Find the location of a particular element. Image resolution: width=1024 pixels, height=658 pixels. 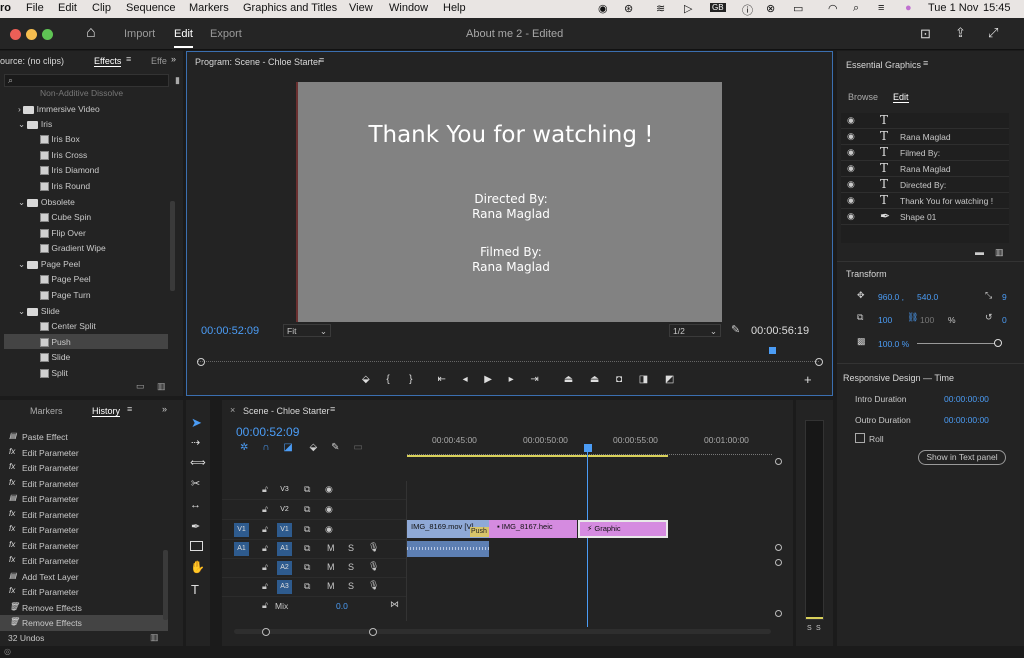

effects-scrollbar is located at coordinates (172, 246).